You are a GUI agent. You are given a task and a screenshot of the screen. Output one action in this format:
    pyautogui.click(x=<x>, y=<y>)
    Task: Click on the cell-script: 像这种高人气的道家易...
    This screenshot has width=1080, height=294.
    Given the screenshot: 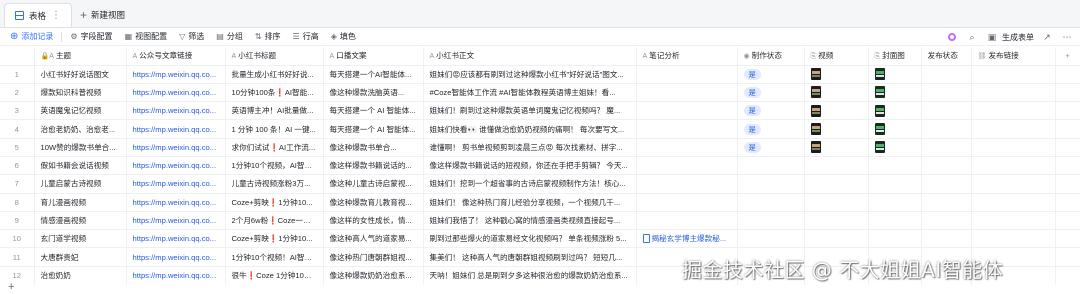 What is the action you would take?
    pyautogui.click(x=373, y=239)
    